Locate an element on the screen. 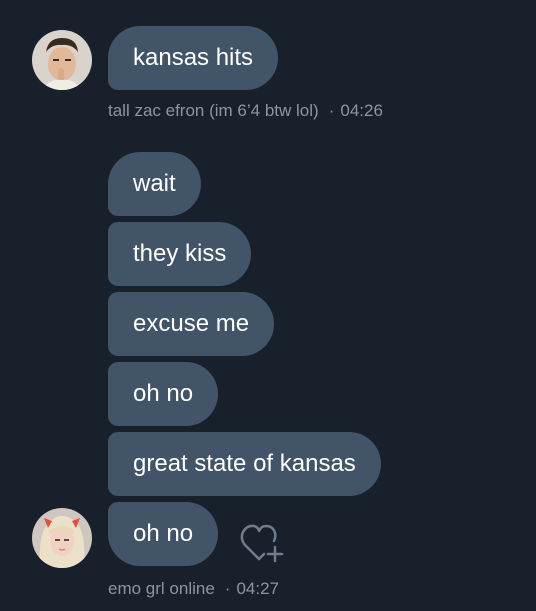 The height and width of the screenshot is (611, 536). message-meta: emo grl online · 04:27 is located at coordinates (193, 589).